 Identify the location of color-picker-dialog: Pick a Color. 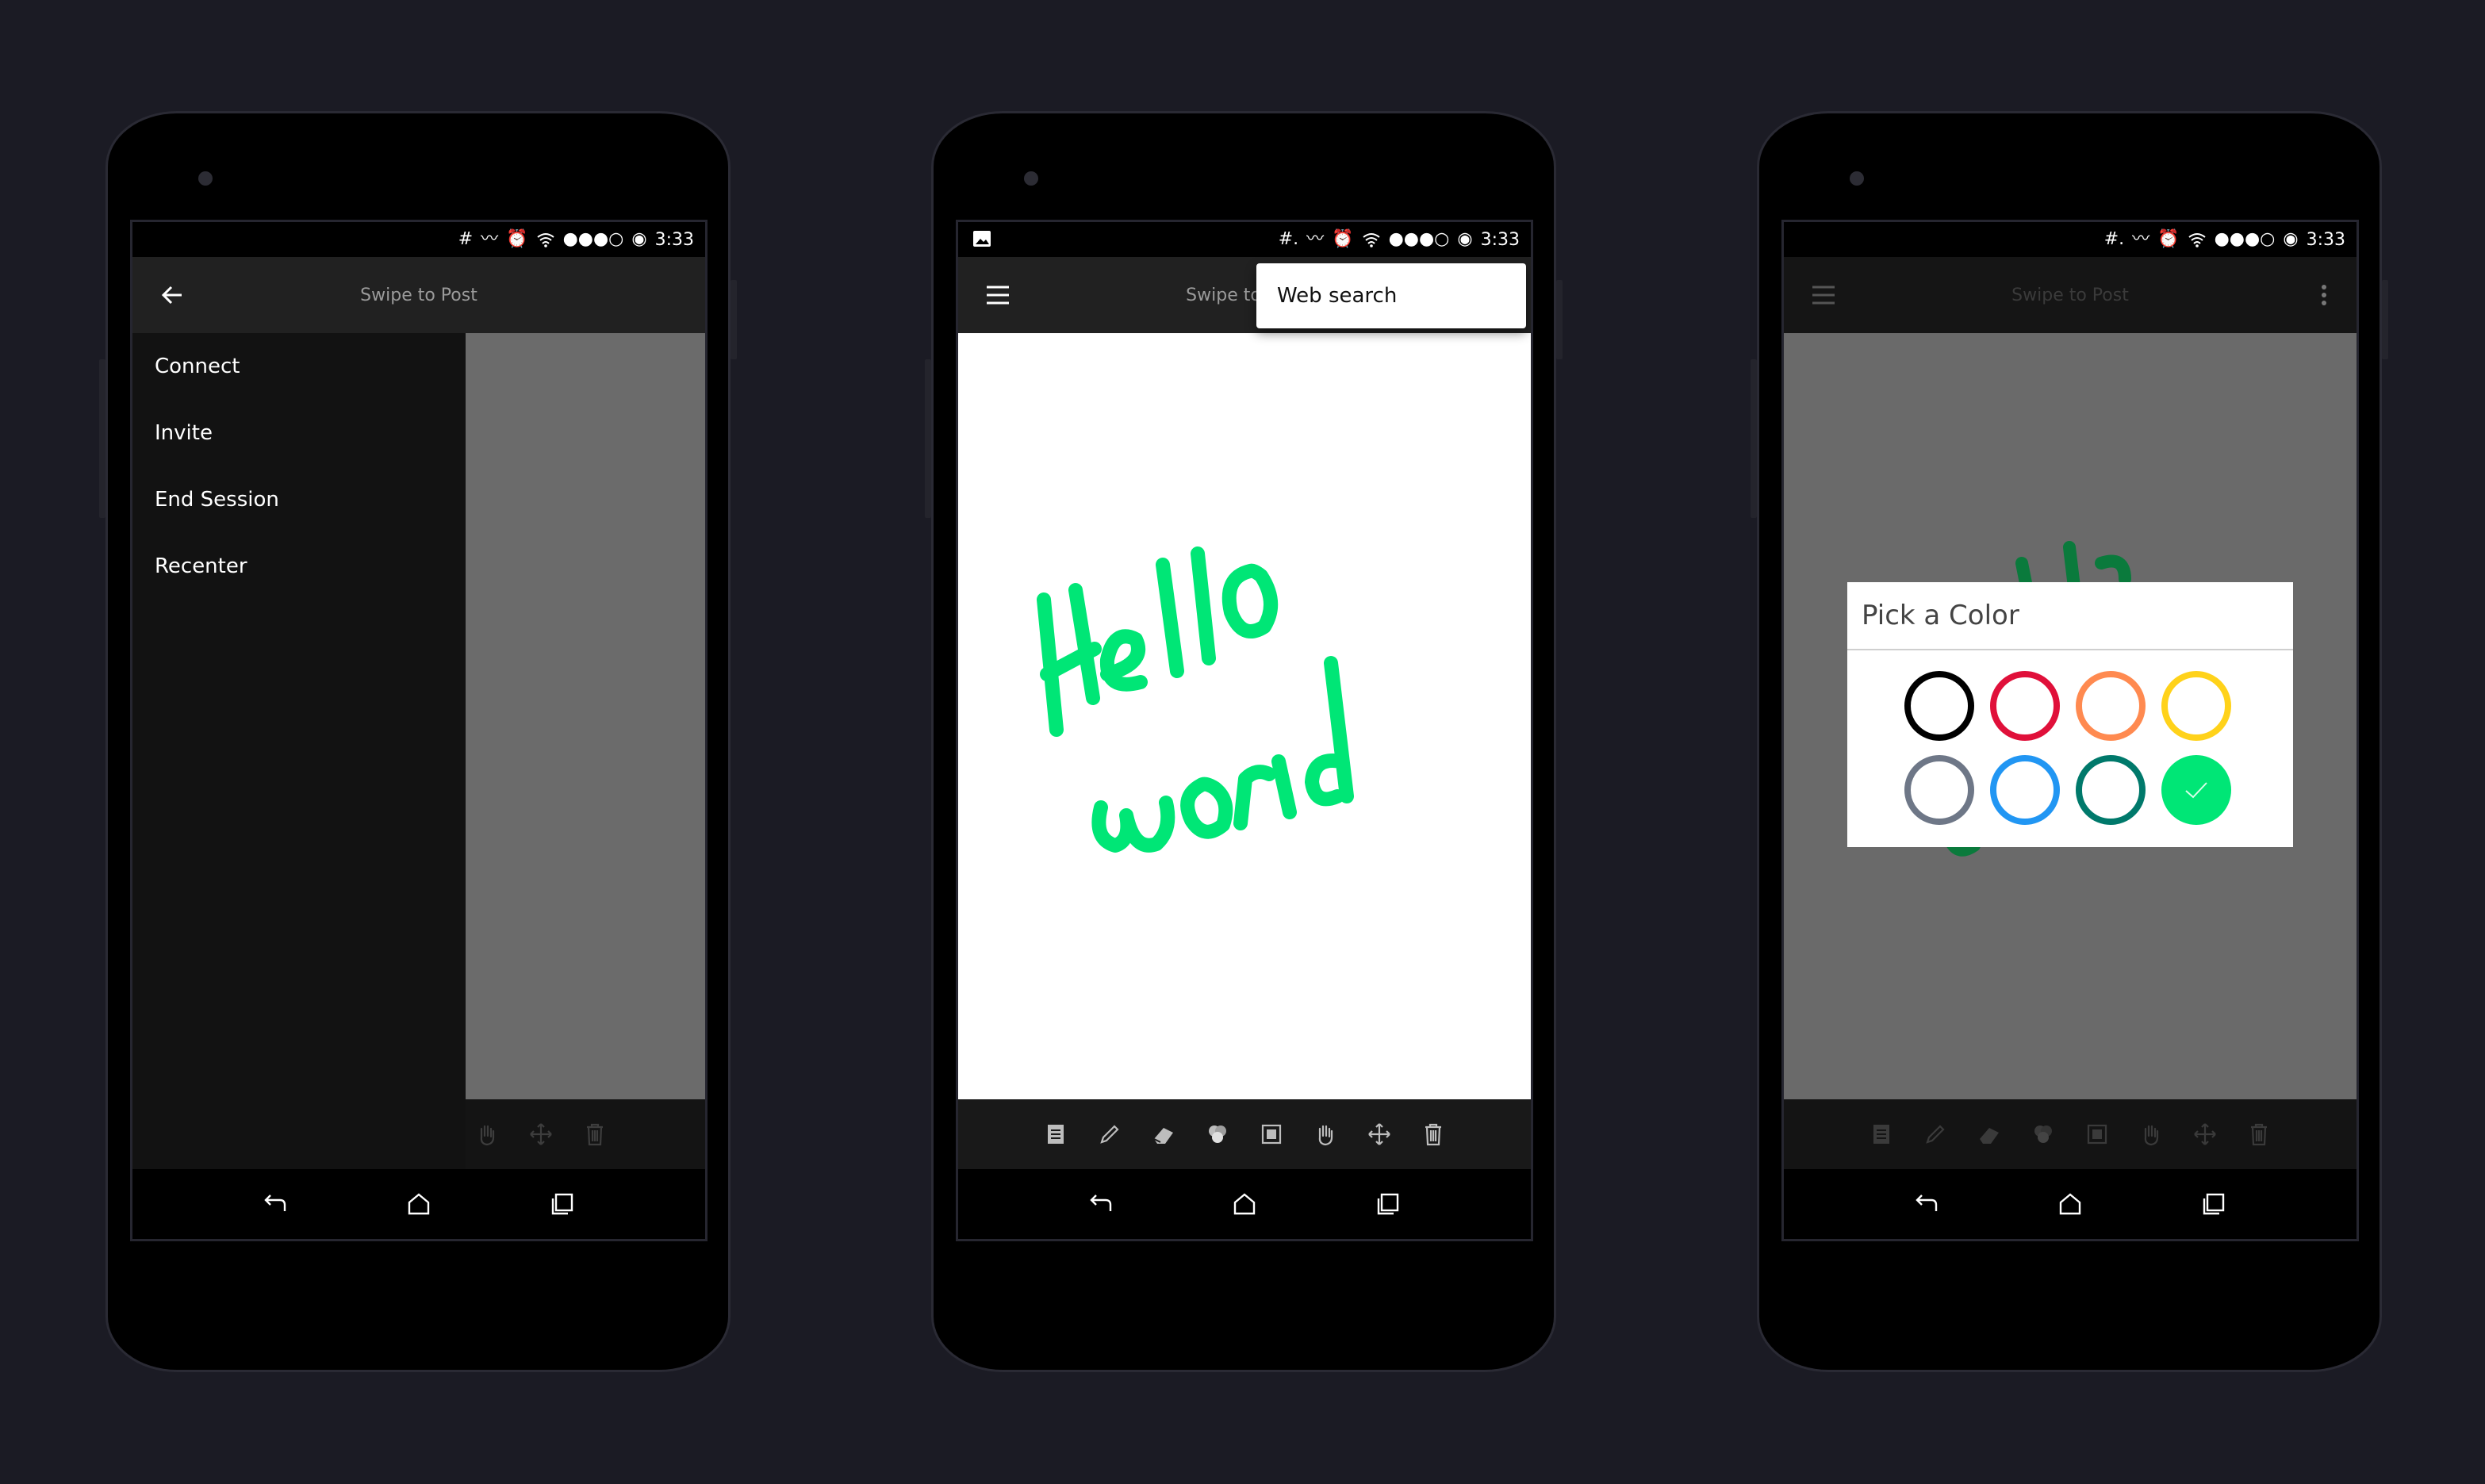
(2070, 715).